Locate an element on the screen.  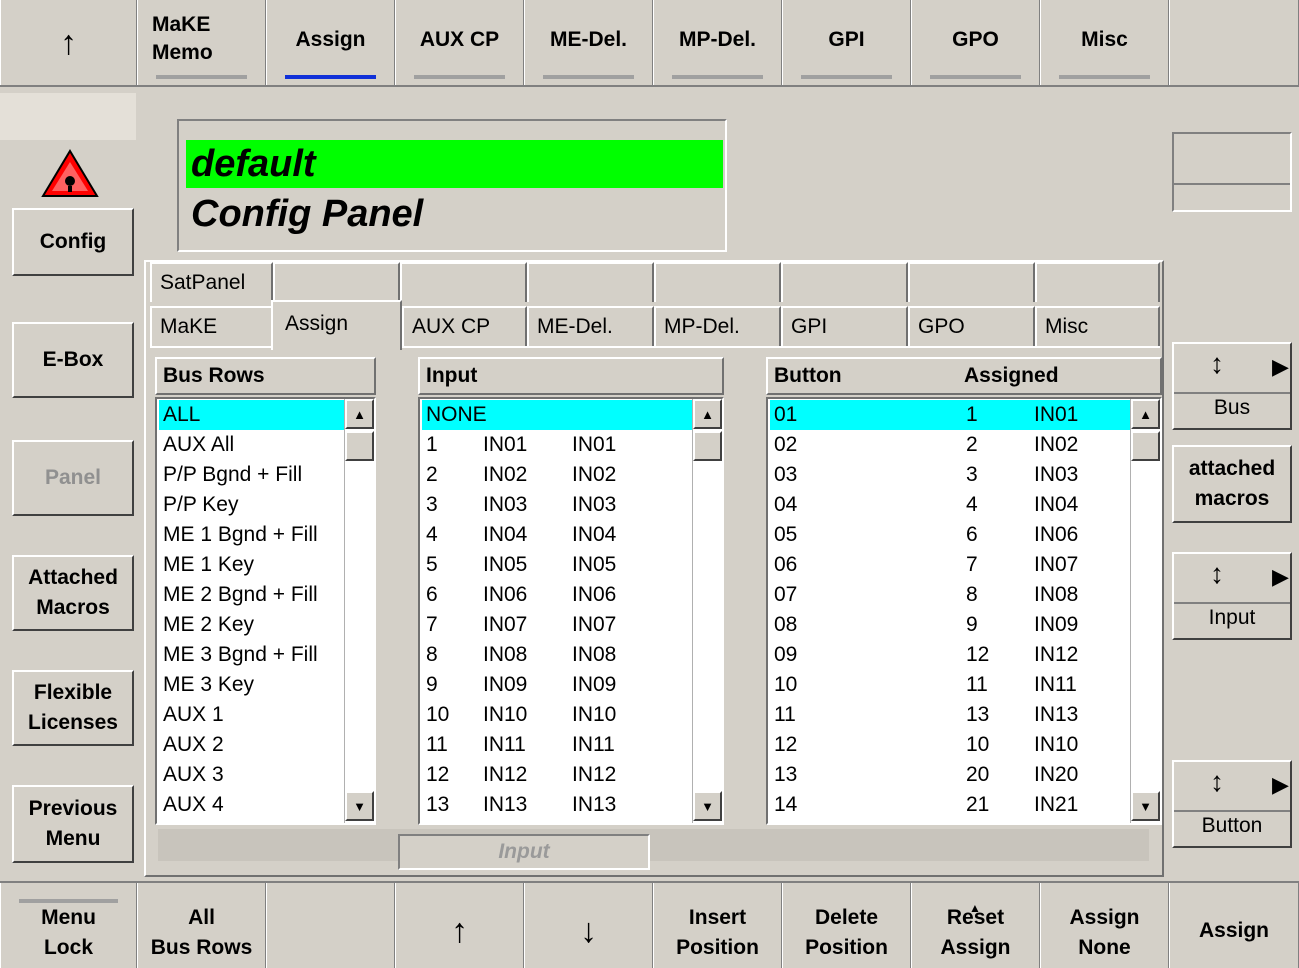
tab-gpo: GPO is located at coordinates (975, 42).